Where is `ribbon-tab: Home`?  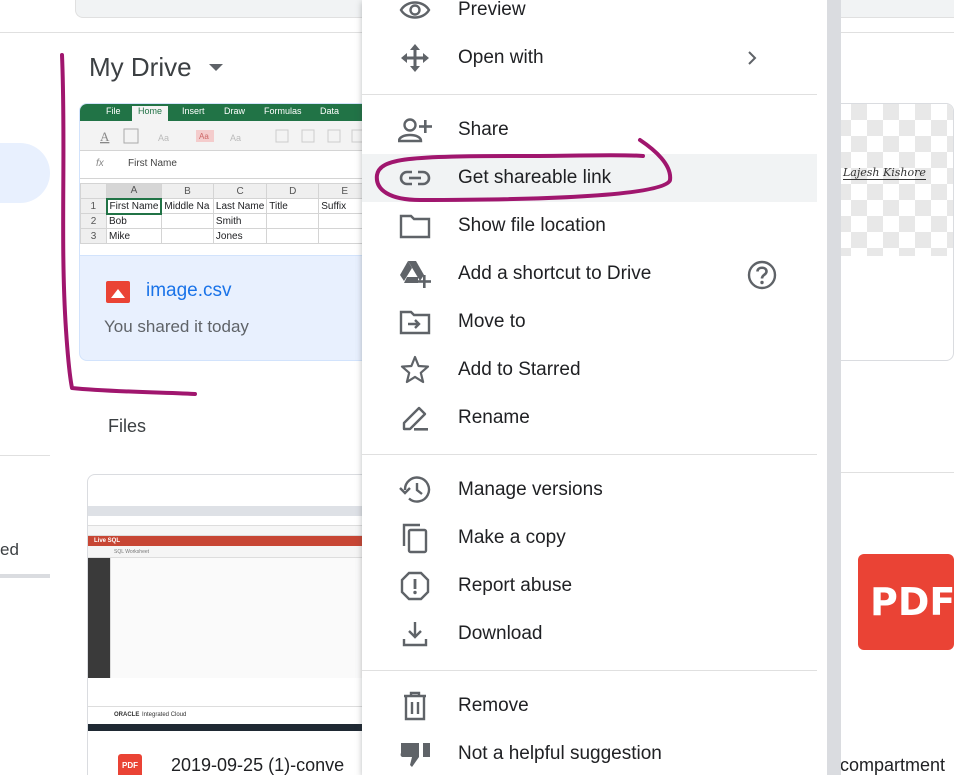 ribbon-tab: Home is located at coordinates (150, 113).